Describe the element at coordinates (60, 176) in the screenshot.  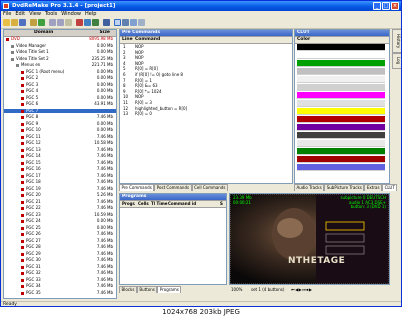
I see `tree-row: PGC 17 7.46 Mb` at that location.